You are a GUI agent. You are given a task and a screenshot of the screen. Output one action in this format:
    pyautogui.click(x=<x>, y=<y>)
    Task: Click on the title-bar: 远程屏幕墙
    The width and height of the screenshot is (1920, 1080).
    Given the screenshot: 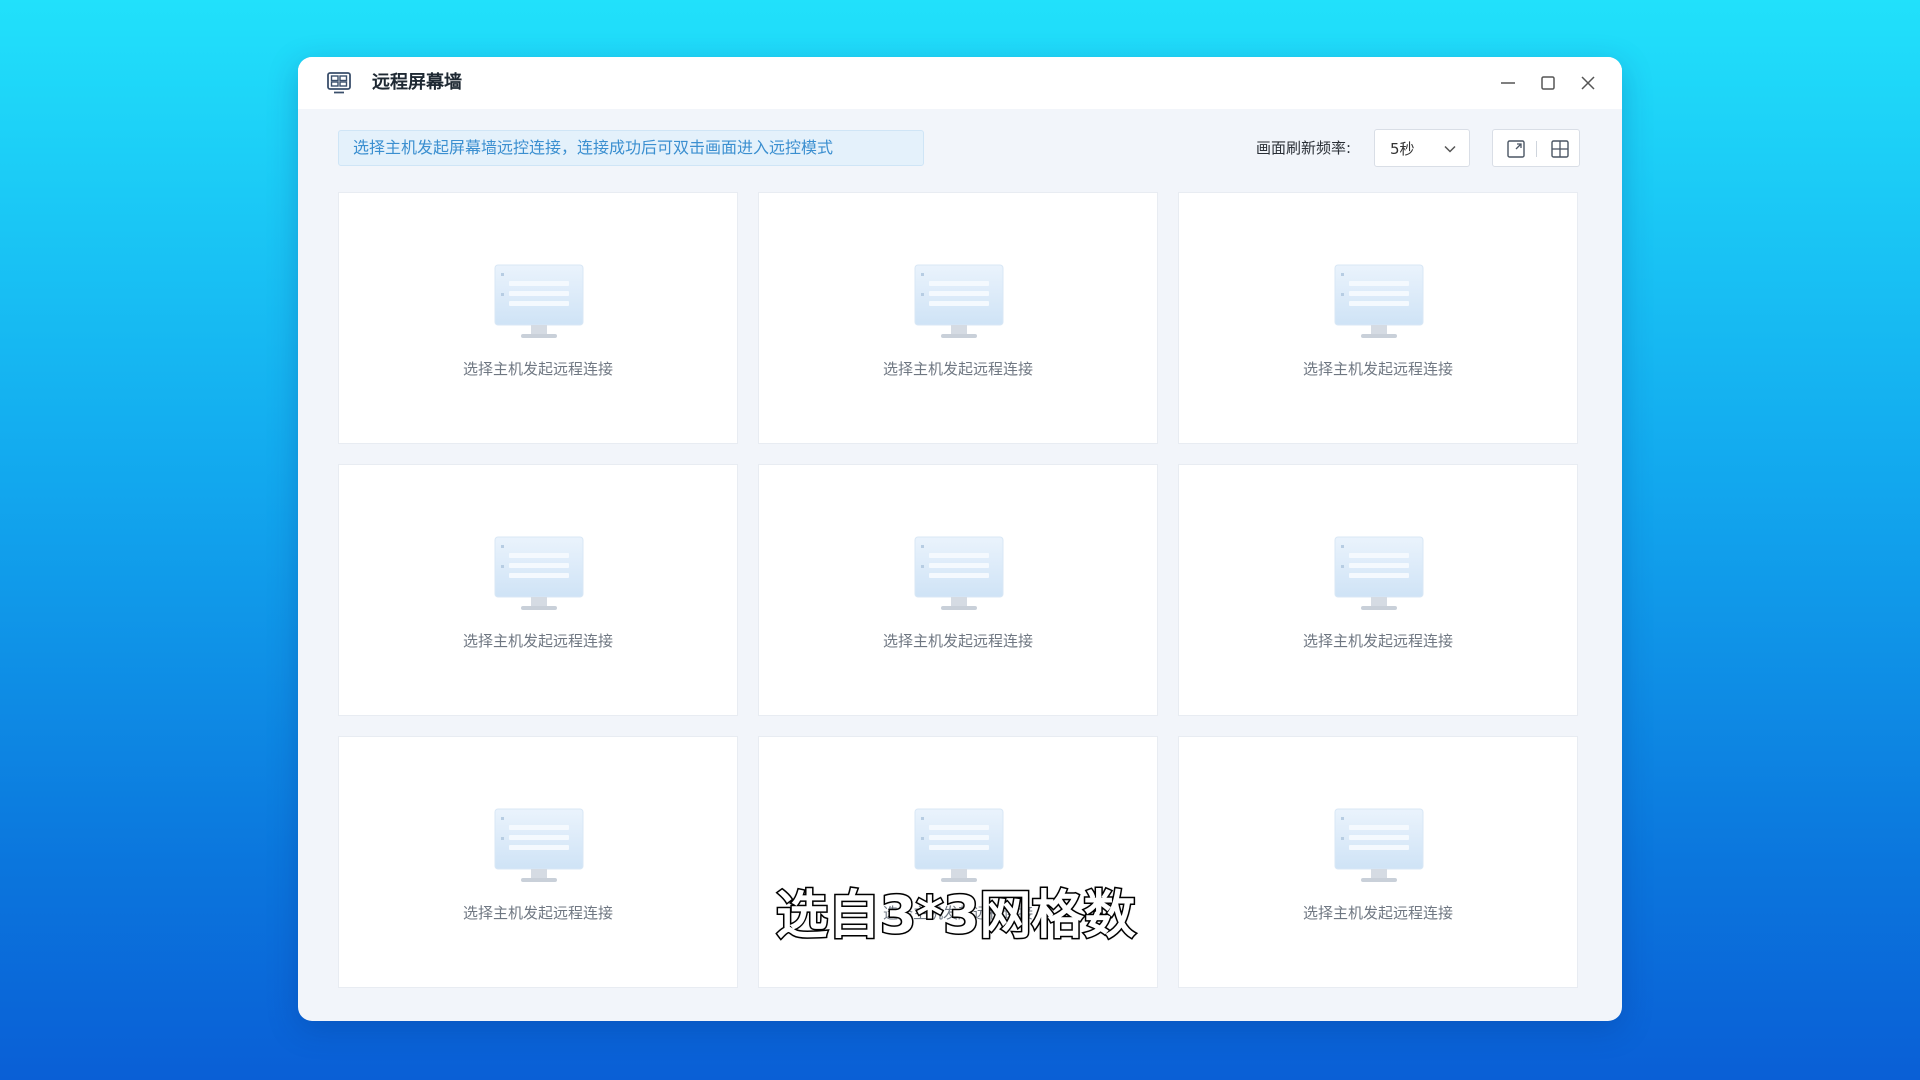 What is the action you would take?
    pyautogui.click(x=960, y=83)
    